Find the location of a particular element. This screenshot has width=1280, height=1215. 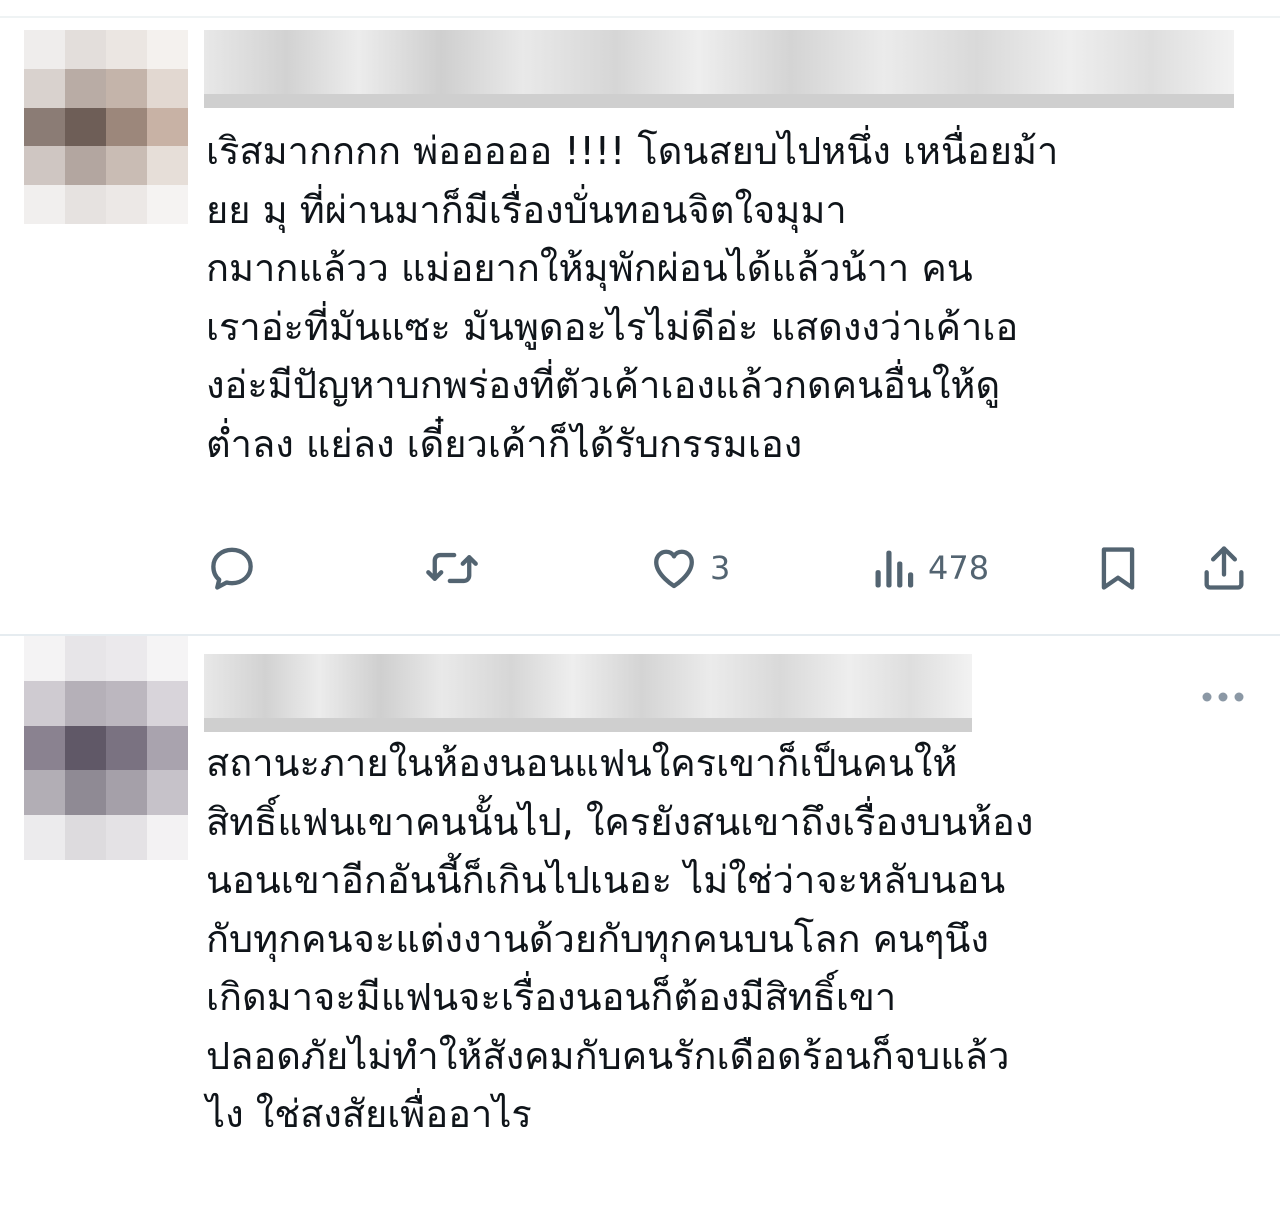

like-count: 3 is located at coordinates (720, 568).